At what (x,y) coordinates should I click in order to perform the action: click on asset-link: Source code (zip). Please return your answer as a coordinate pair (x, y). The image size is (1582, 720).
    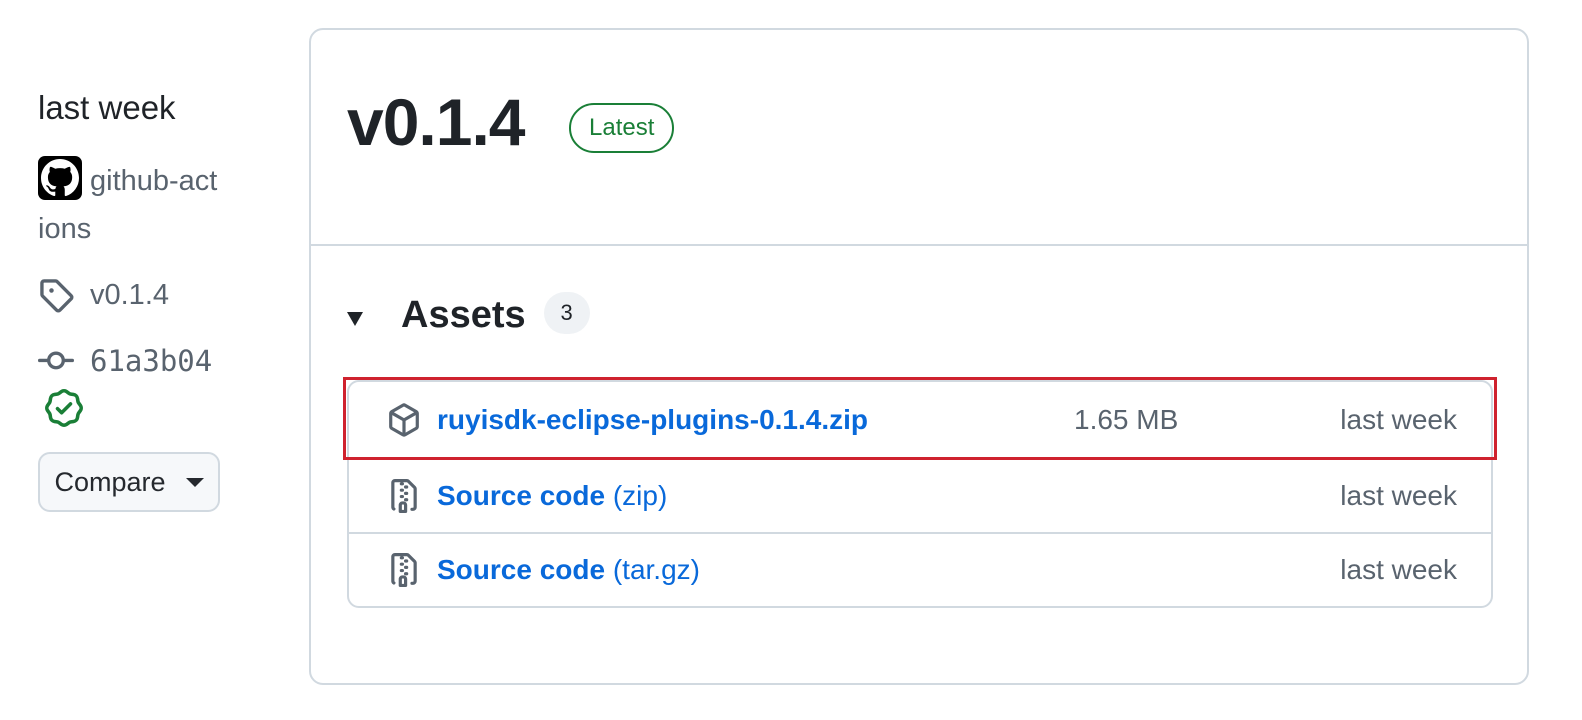
    Looking at the image, I should click on (552, 496).